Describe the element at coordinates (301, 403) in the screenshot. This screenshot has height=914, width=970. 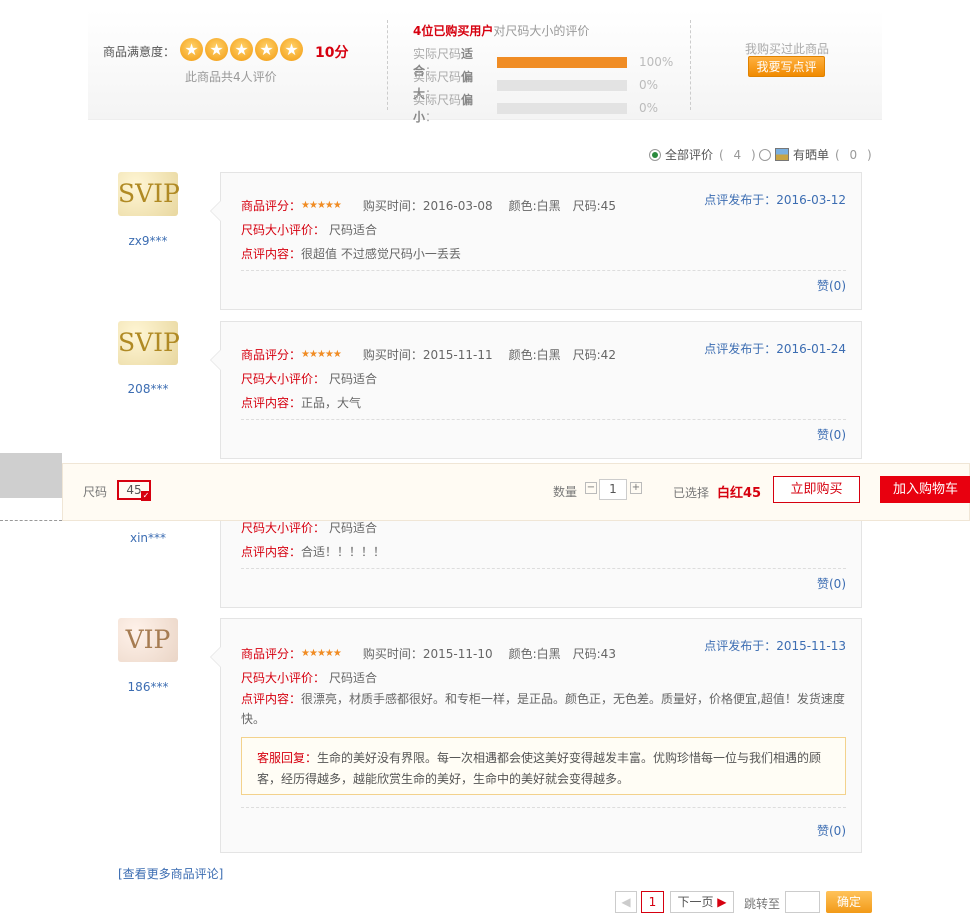
I see `review-content: 点评内容： 正品，大气` at that location.